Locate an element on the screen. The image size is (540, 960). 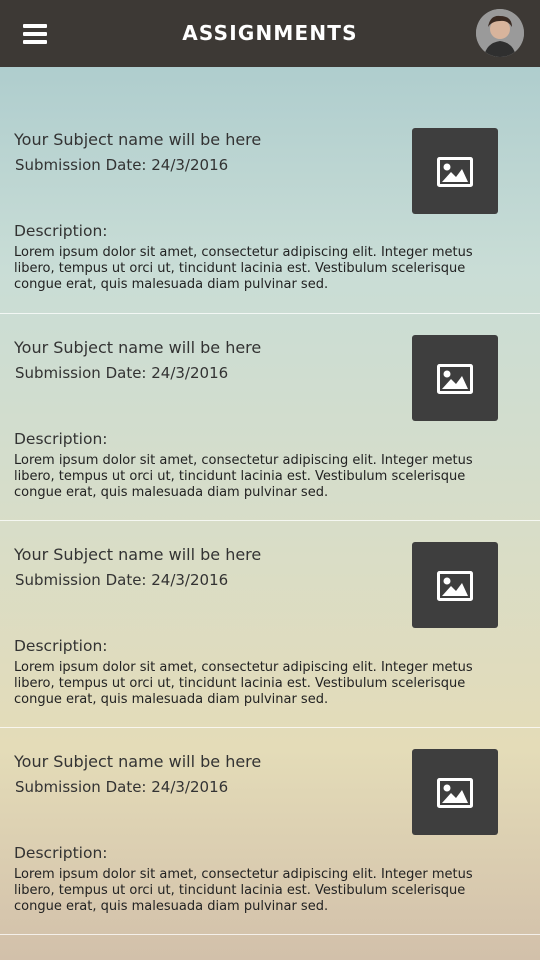
app-header: ASSIGNMENTS is located at coordinates (270, 33).